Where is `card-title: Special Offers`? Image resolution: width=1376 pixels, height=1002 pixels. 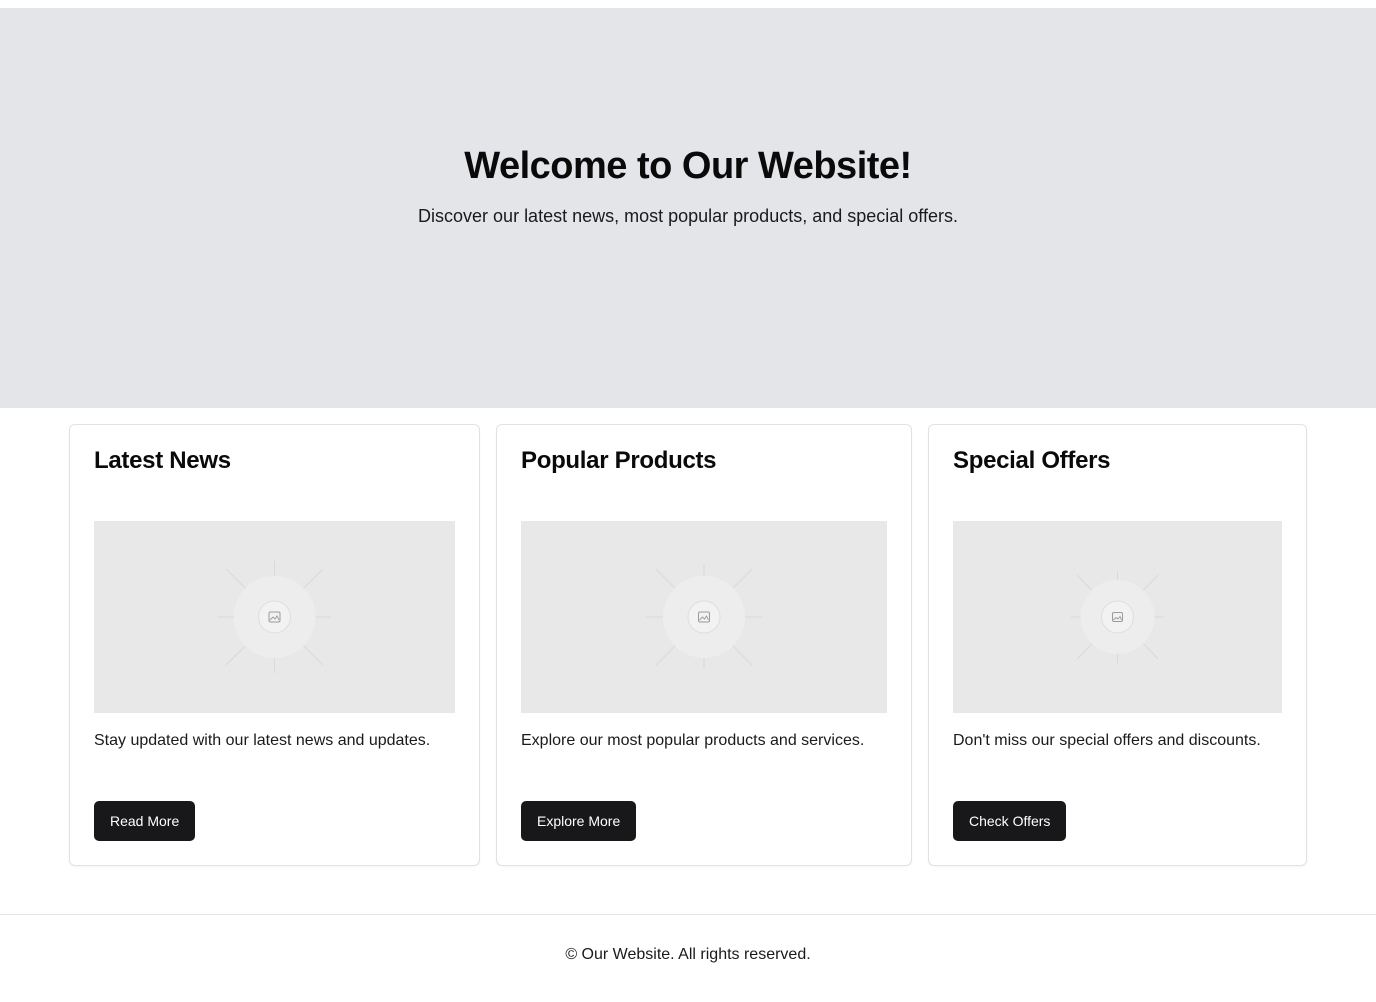
card-title: Special Offers is located at coordinates (1032, 460).